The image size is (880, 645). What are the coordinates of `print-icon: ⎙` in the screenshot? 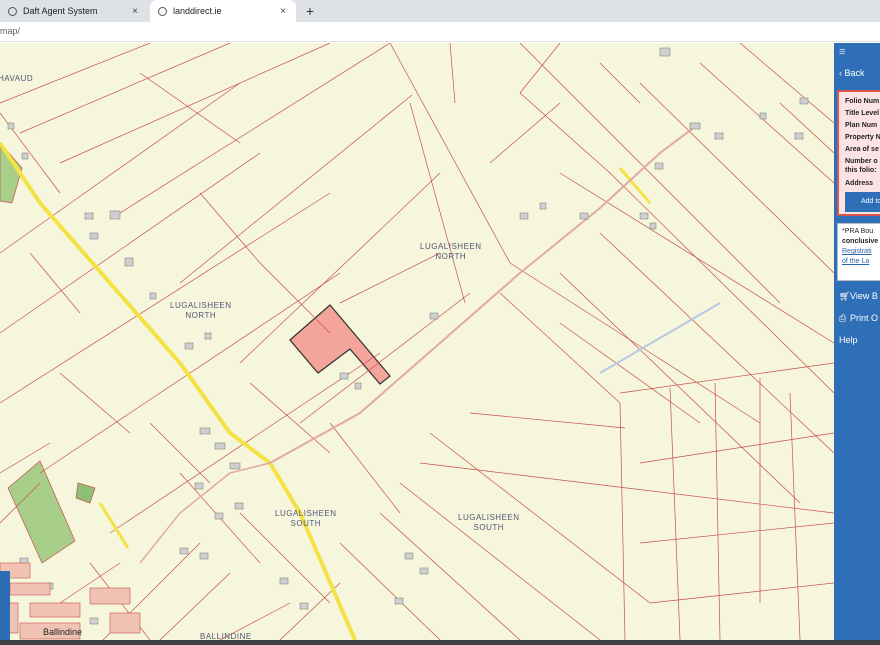 It's located at (843, 318).